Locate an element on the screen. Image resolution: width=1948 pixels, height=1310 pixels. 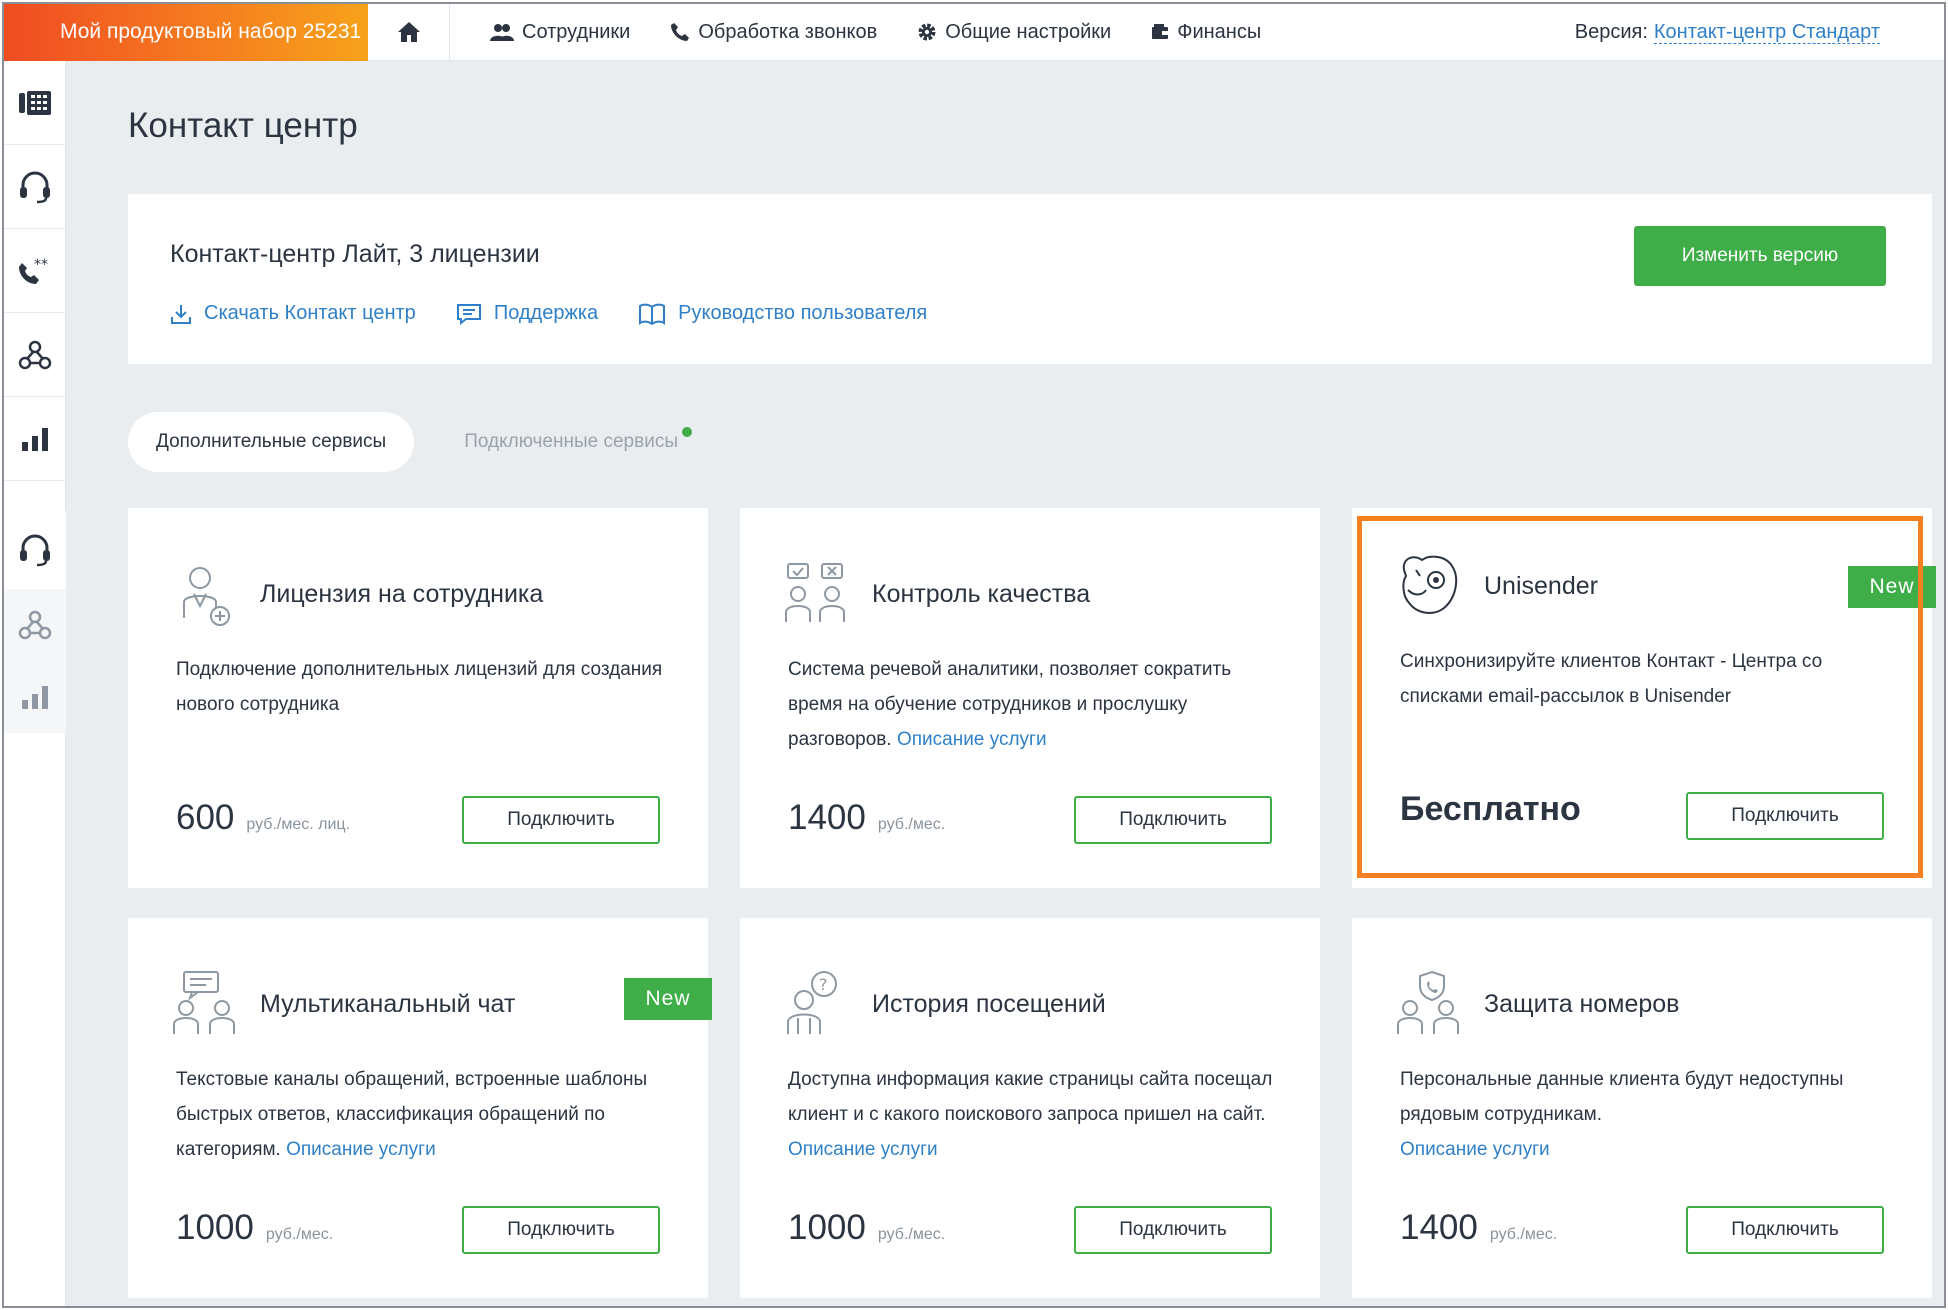
tab-connected-services: Подключенные сервисы is located at coordinates (578, 440).